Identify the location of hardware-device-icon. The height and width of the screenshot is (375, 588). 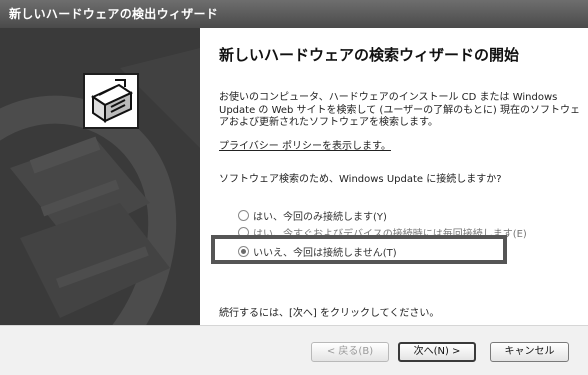
(111, 101).